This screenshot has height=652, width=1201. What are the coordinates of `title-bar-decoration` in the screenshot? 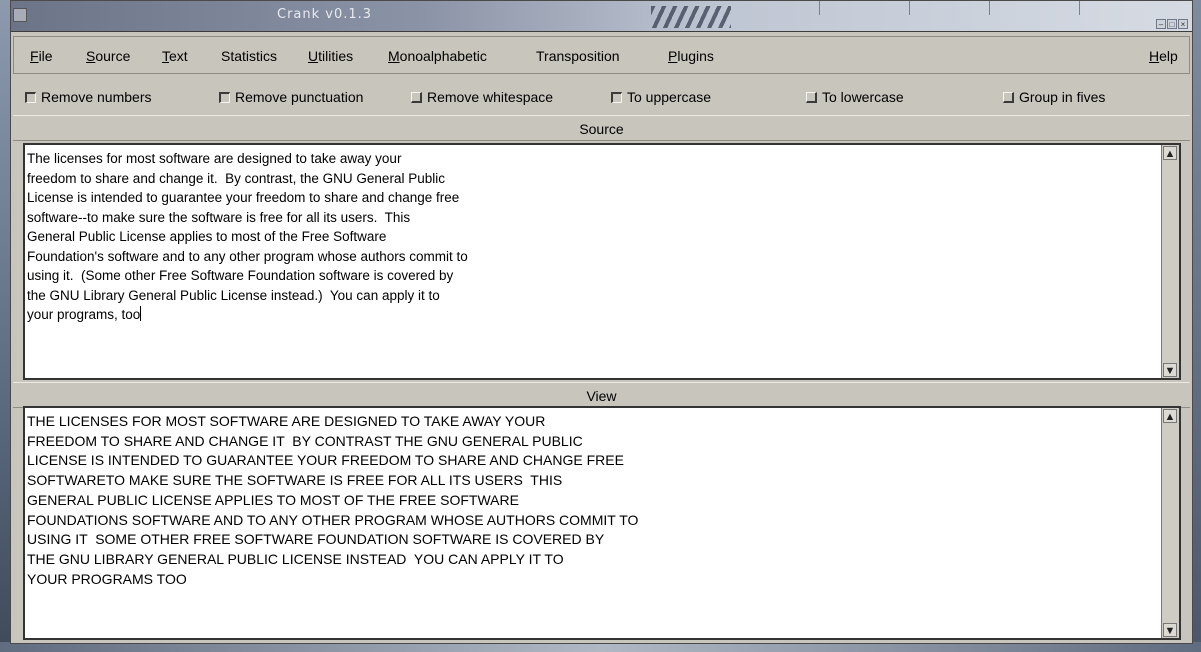 It's located at (691, 17).